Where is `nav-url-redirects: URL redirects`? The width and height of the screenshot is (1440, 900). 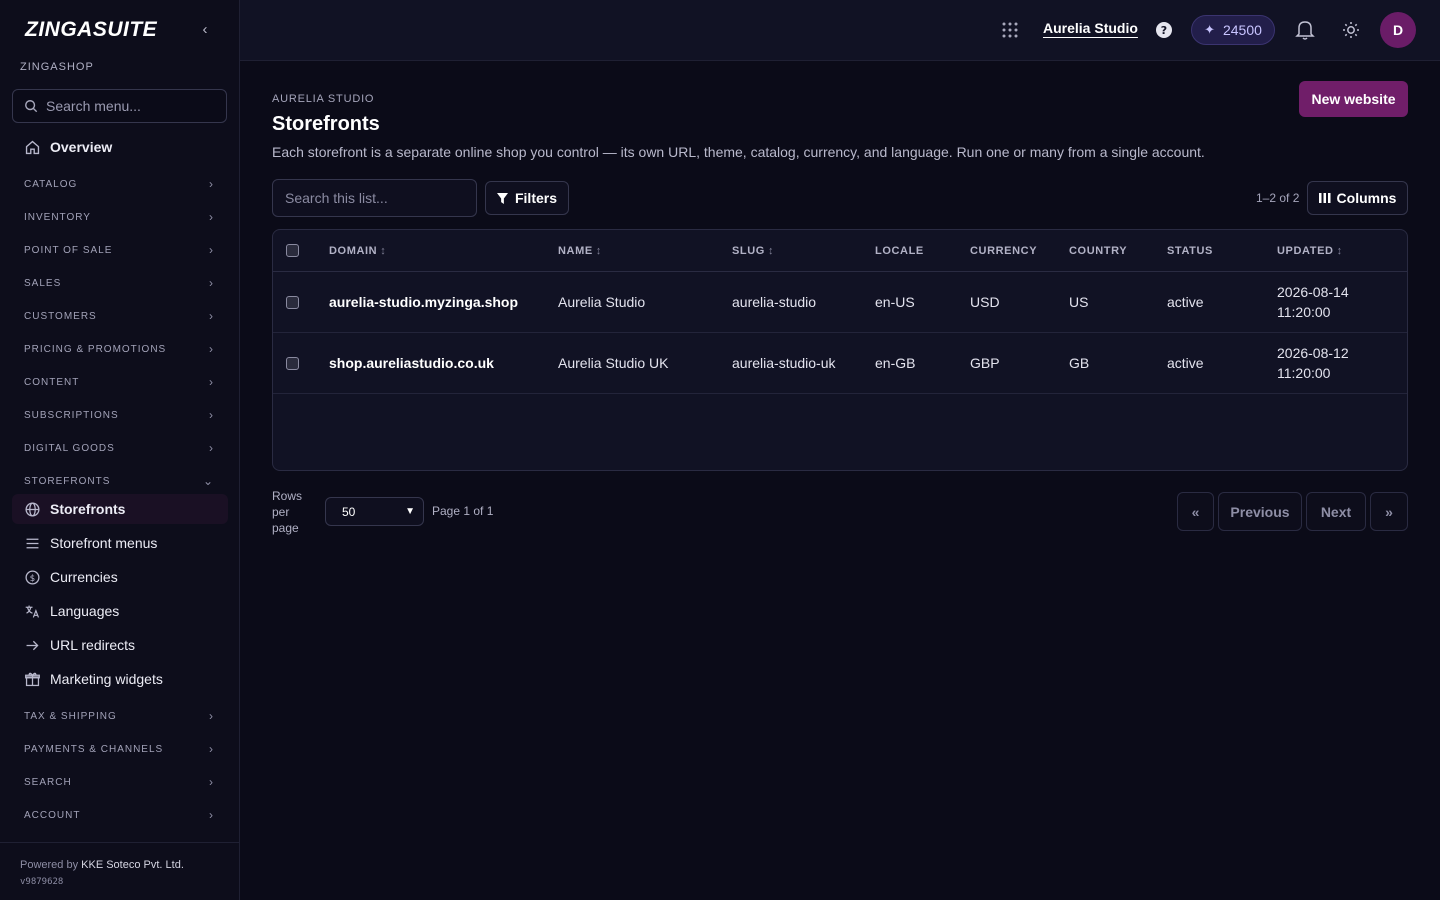
nav-url-redirects: URL redirects is located at coordinates (120, 645).